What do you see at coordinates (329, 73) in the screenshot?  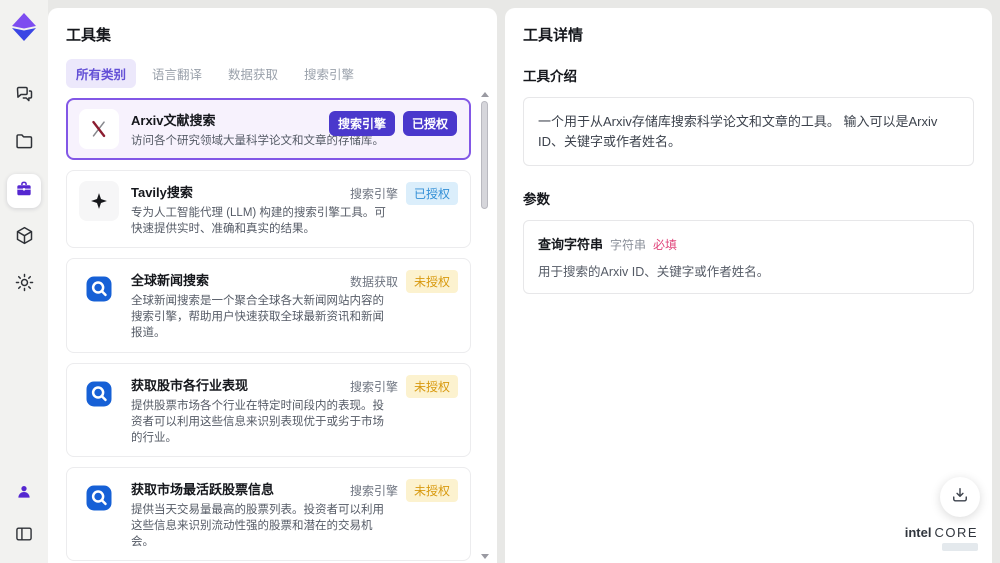 I see `tab-search-engine: 搜索引擎` at bounding box center [329, 73].